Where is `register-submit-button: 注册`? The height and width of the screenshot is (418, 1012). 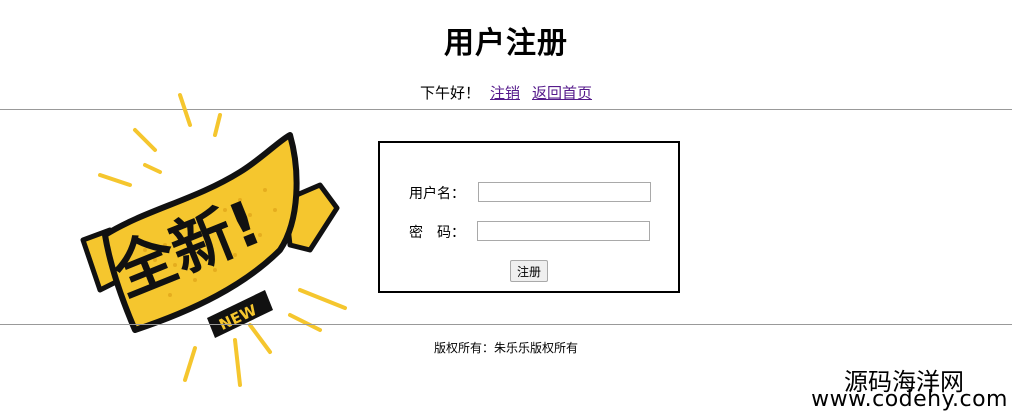
register-submit-button: 注册 is located at coordinates (529, 271).